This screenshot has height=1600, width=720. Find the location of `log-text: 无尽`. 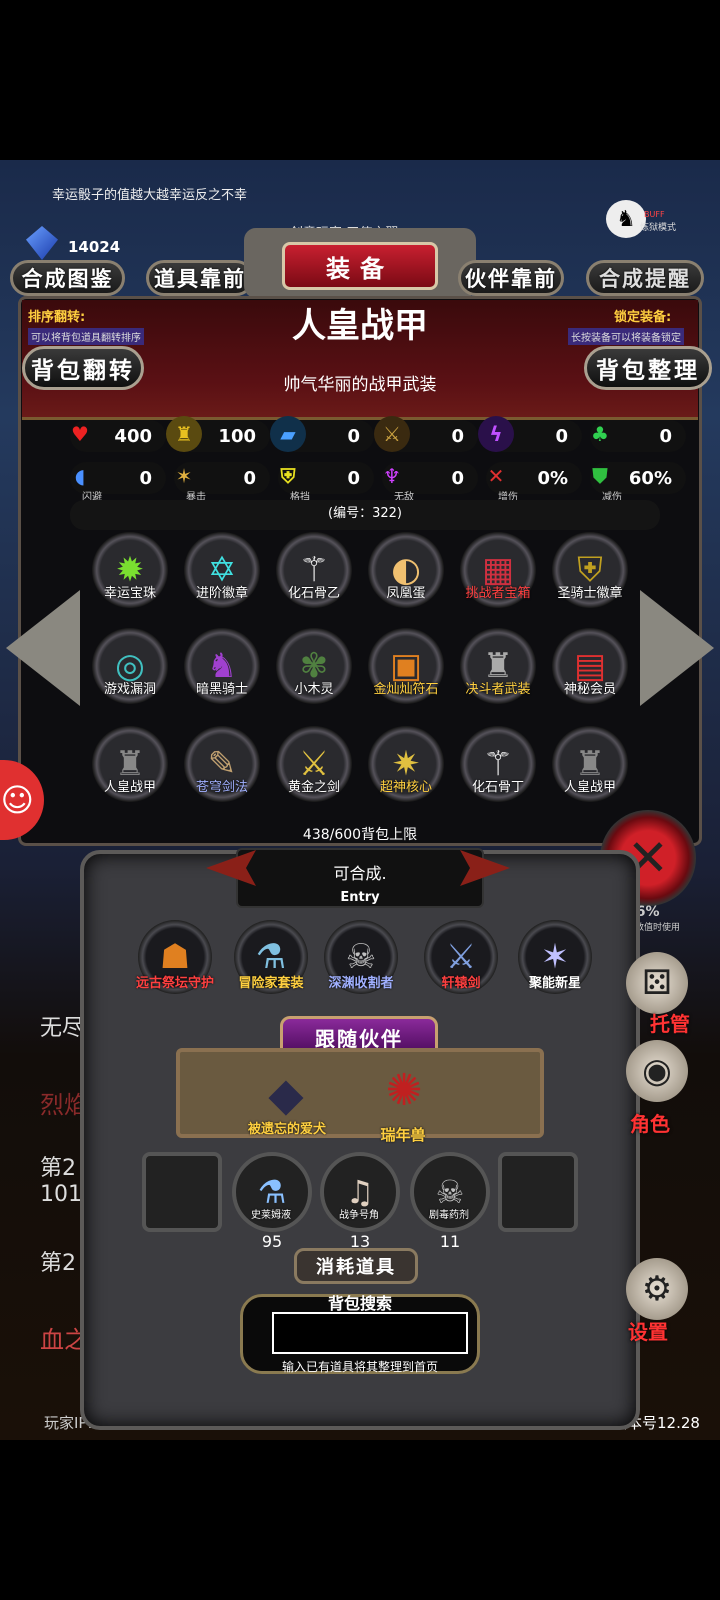

log-text: 无尽 is located at coordinates (62, 1028).